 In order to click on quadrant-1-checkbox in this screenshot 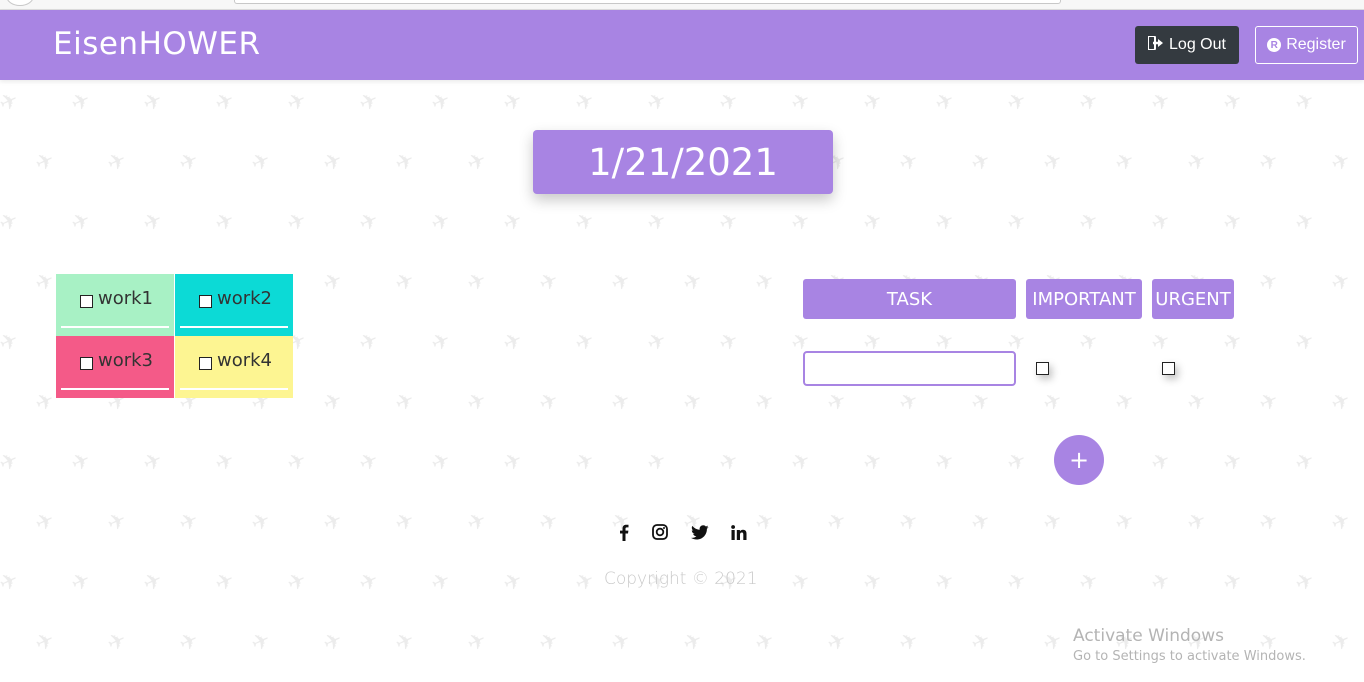, I will do `click(86, 301)`.